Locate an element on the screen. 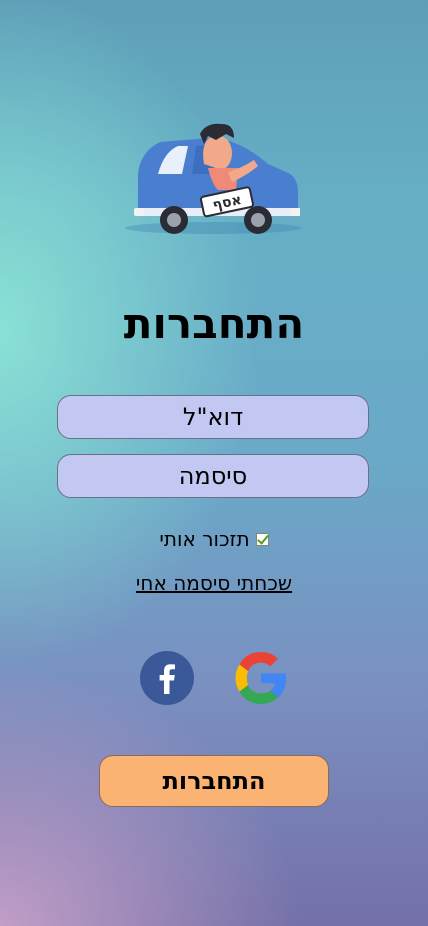 The height and width of the screenshot is (926, 428). driving-car-logo: אסף is located at coordinates (213, 178).